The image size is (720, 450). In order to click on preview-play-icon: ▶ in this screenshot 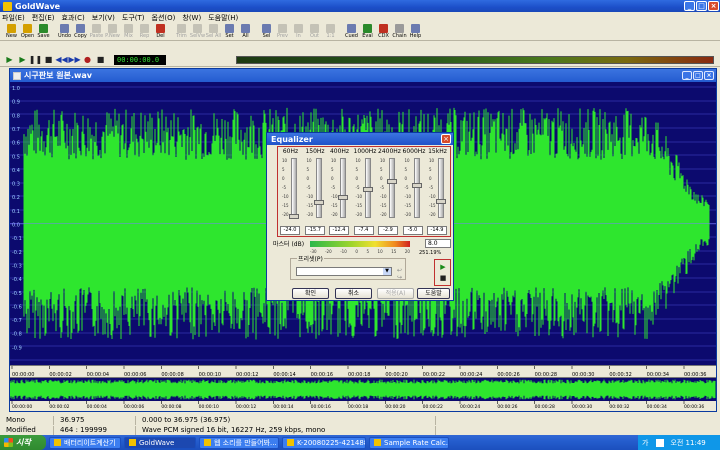, I will do `click(443, 267)`.